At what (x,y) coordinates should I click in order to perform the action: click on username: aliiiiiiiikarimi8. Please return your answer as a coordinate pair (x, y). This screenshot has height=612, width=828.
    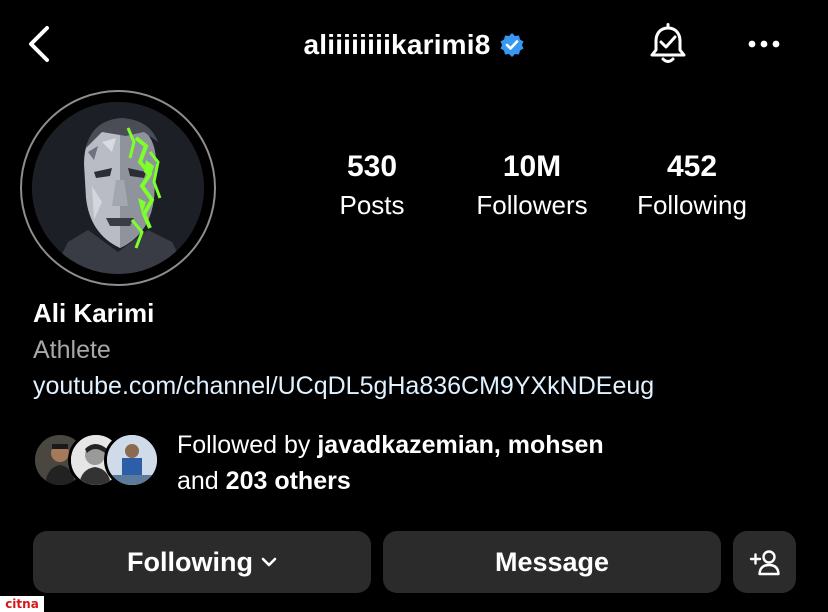
    Looking at the image, I should click on (397, 44).